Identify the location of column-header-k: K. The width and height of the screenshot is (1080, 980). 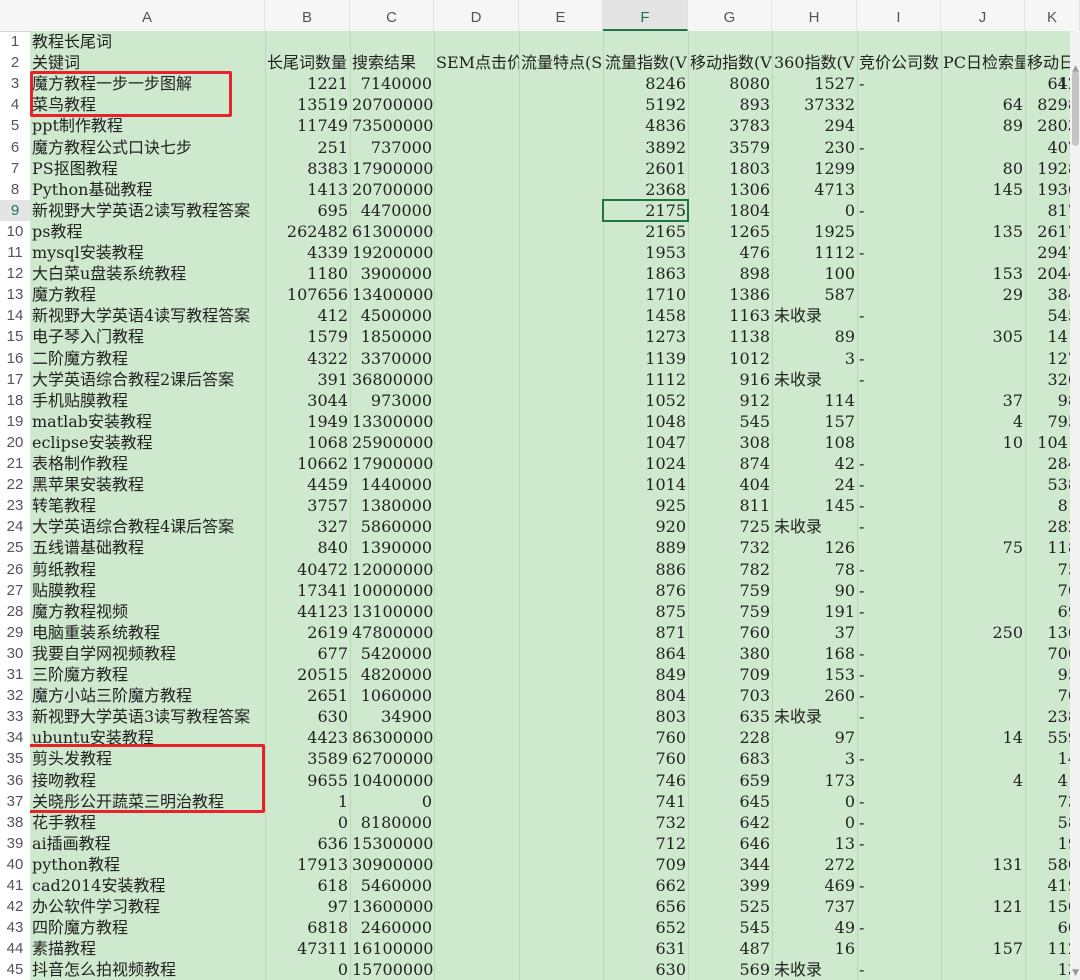
(1052, 15).